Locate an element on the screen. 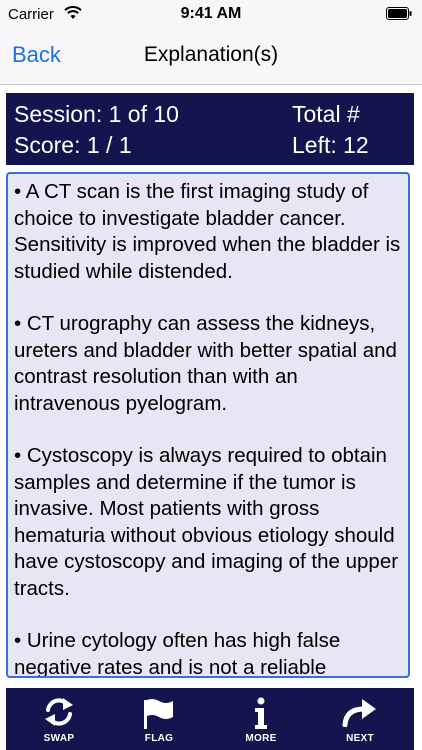 This screenshot has width=422, height=750. clock: 9:41 AM is located at coordinates (211, 13).